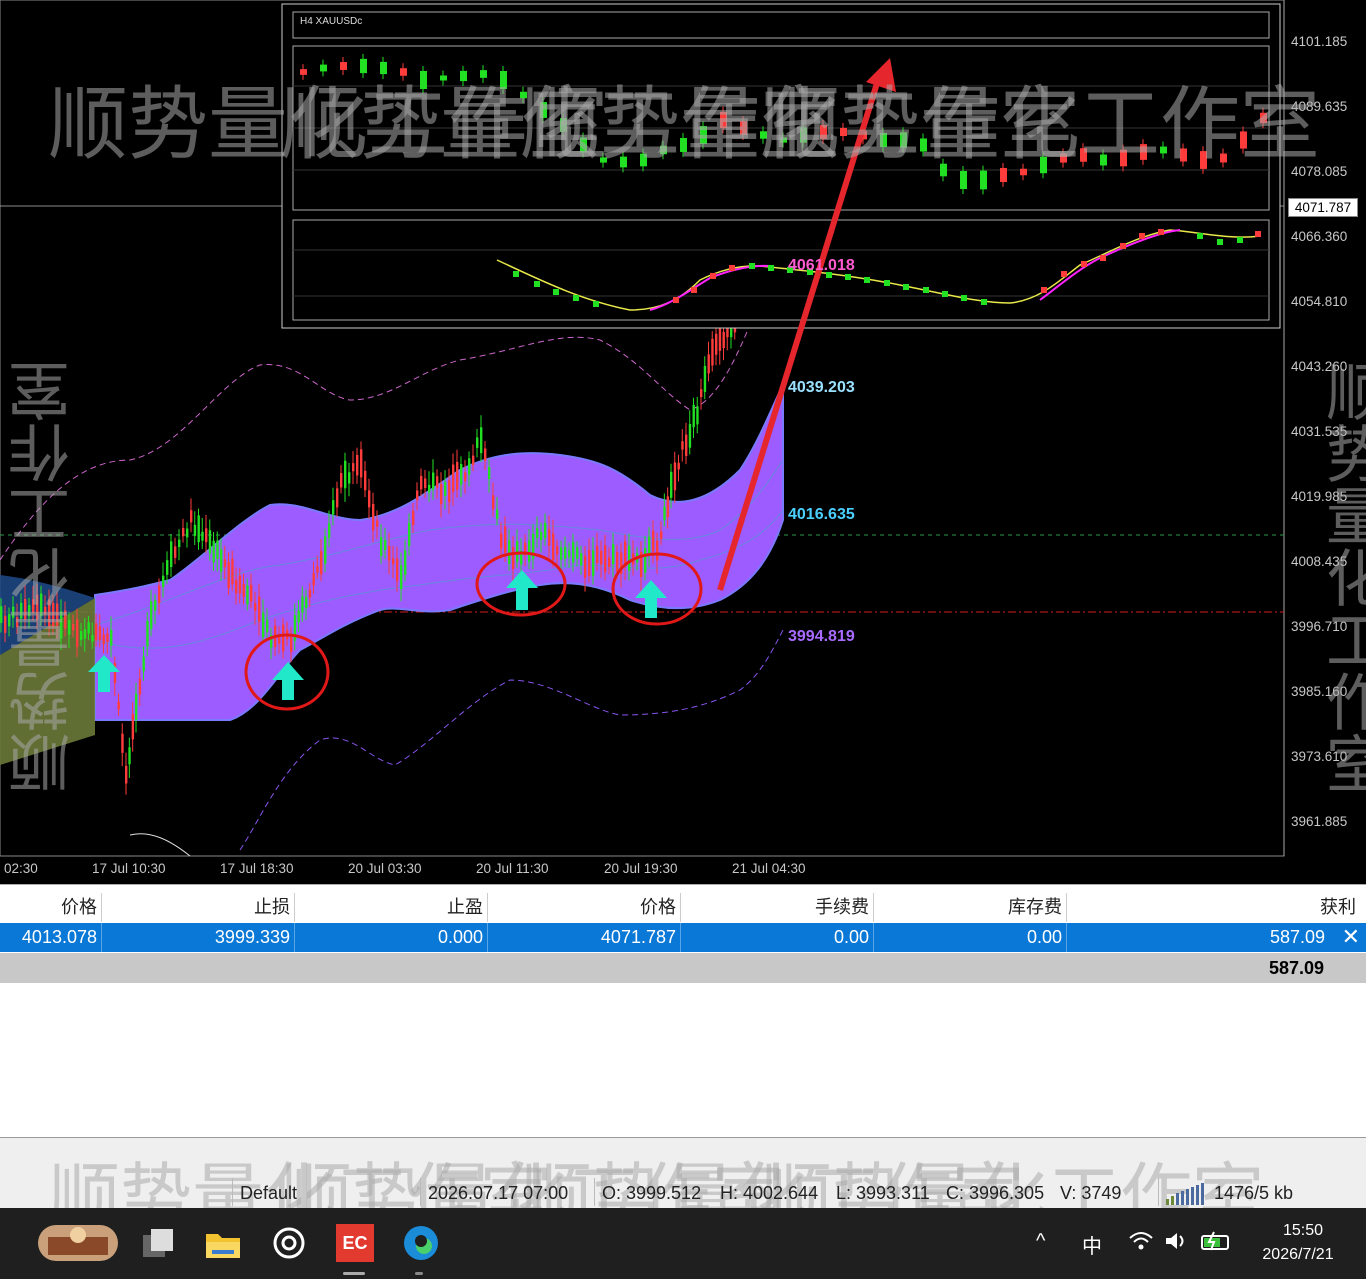 The height and width of the screenshot is (1279, 1366). What do you see at coordinates (1319, 691) in the screenshot?
I see `price-tick: 3985.160` at bounding box center [1319, 691].